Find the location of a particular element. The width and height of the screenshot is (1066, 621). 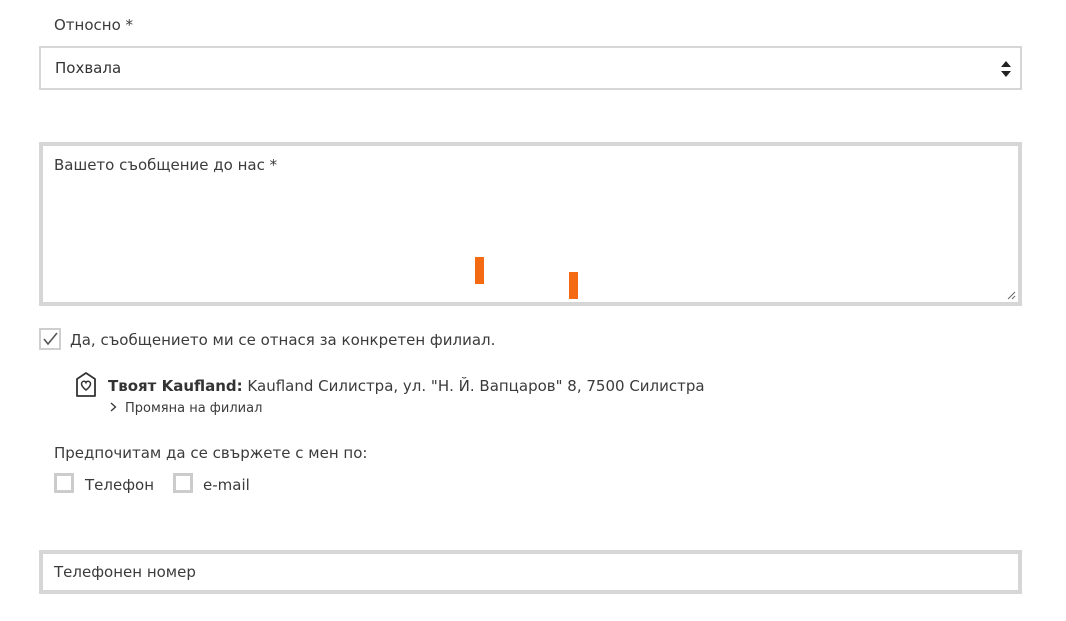

phone-number-input: Телефонен номер is located at coordinates (530, 572).